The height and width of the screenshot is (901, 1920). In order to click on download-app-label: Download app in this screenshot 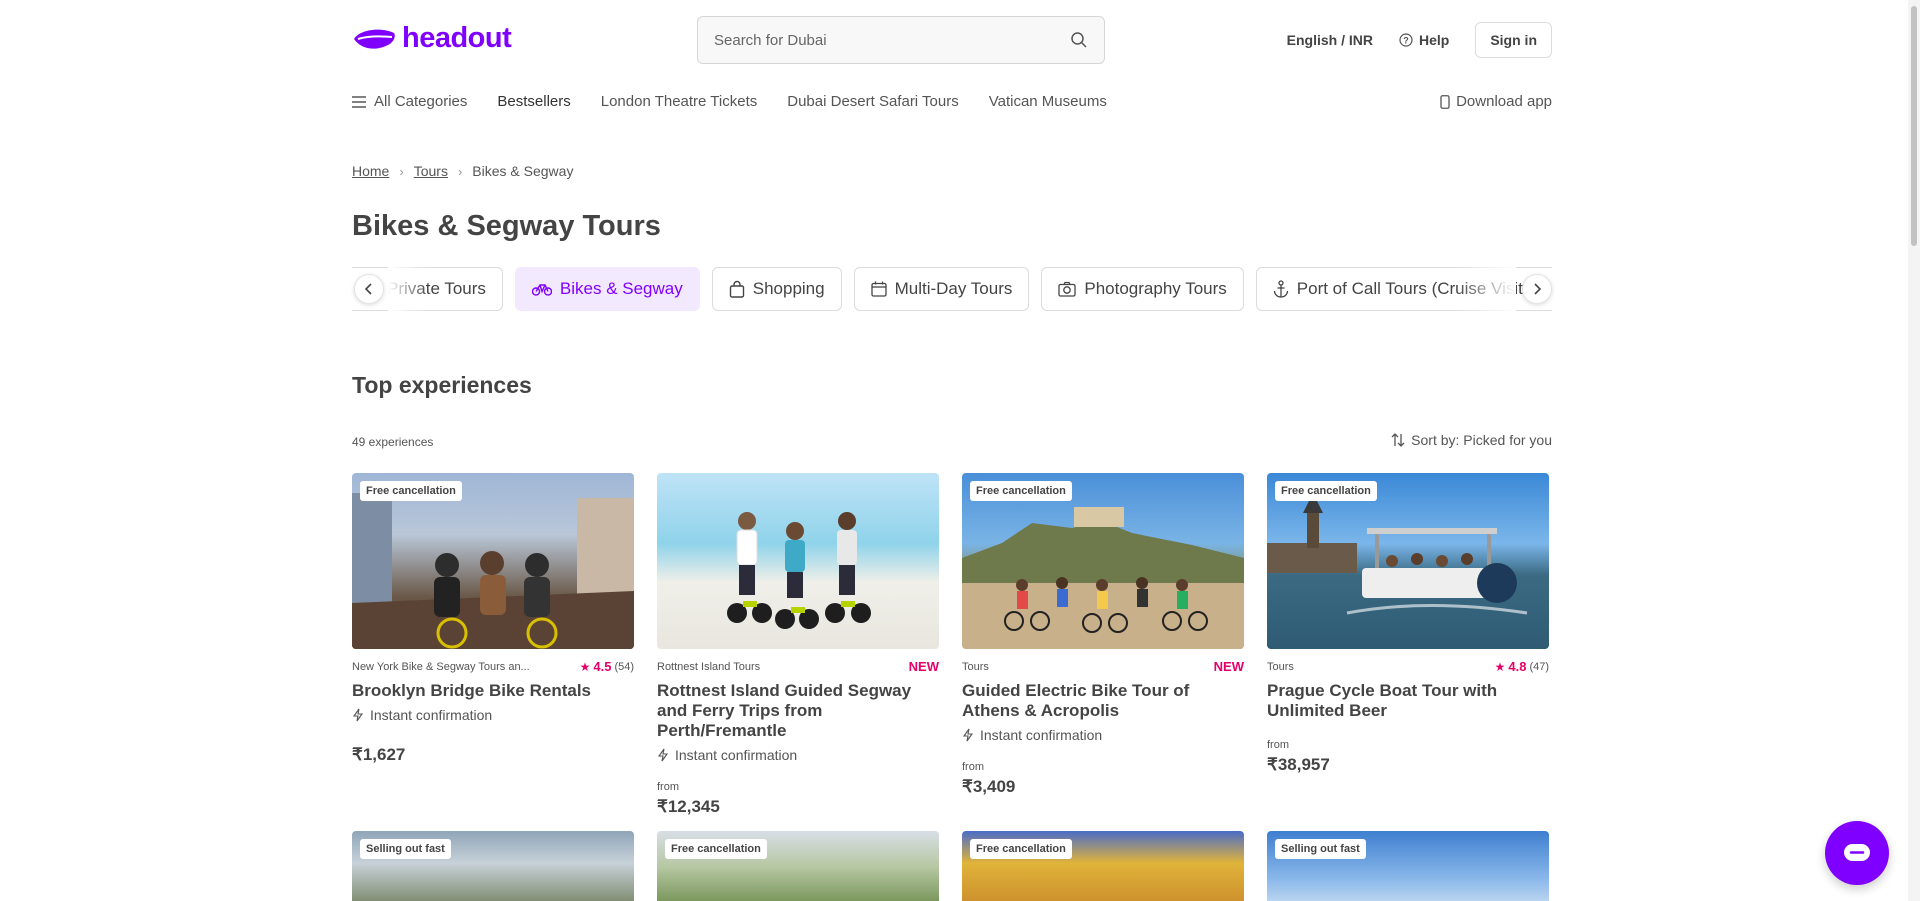, I will do `click(1504, 101)`.